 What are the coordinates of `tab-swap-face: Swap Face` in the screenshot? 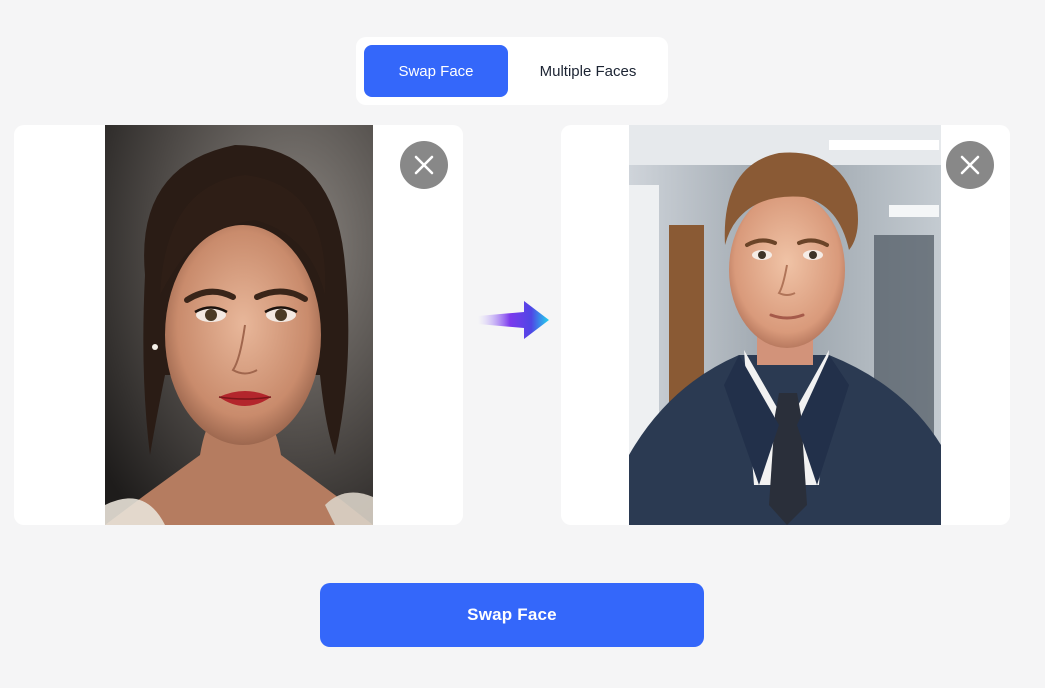 It's located at (436, 71).